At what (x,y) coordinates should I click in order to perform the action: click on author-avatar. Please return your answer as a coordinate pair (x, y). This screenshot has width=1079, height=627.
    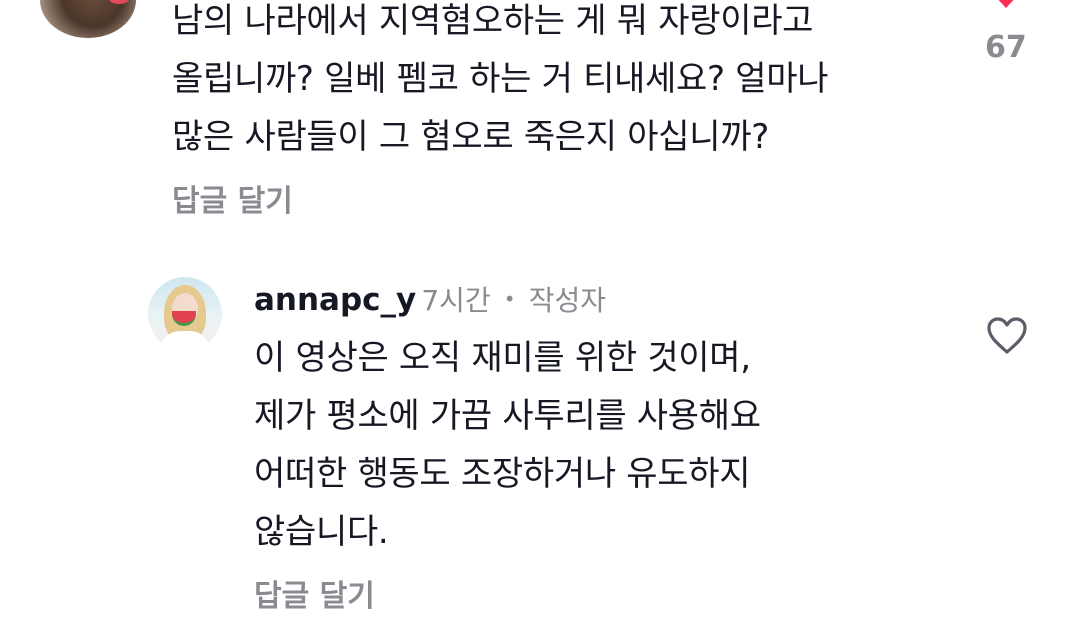
    Looking at the image, I should click on (185, 314).